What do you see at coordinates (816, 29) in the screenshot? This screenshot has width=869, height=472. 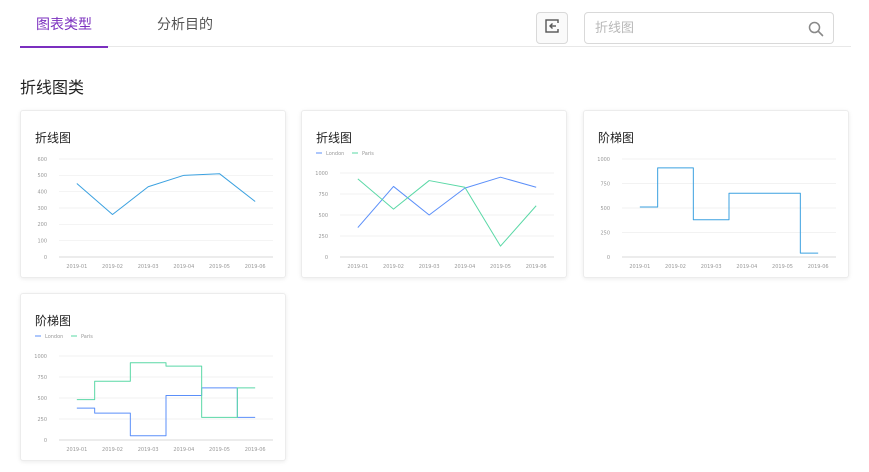 I see `search-icon` at bounding box center [816, 29].